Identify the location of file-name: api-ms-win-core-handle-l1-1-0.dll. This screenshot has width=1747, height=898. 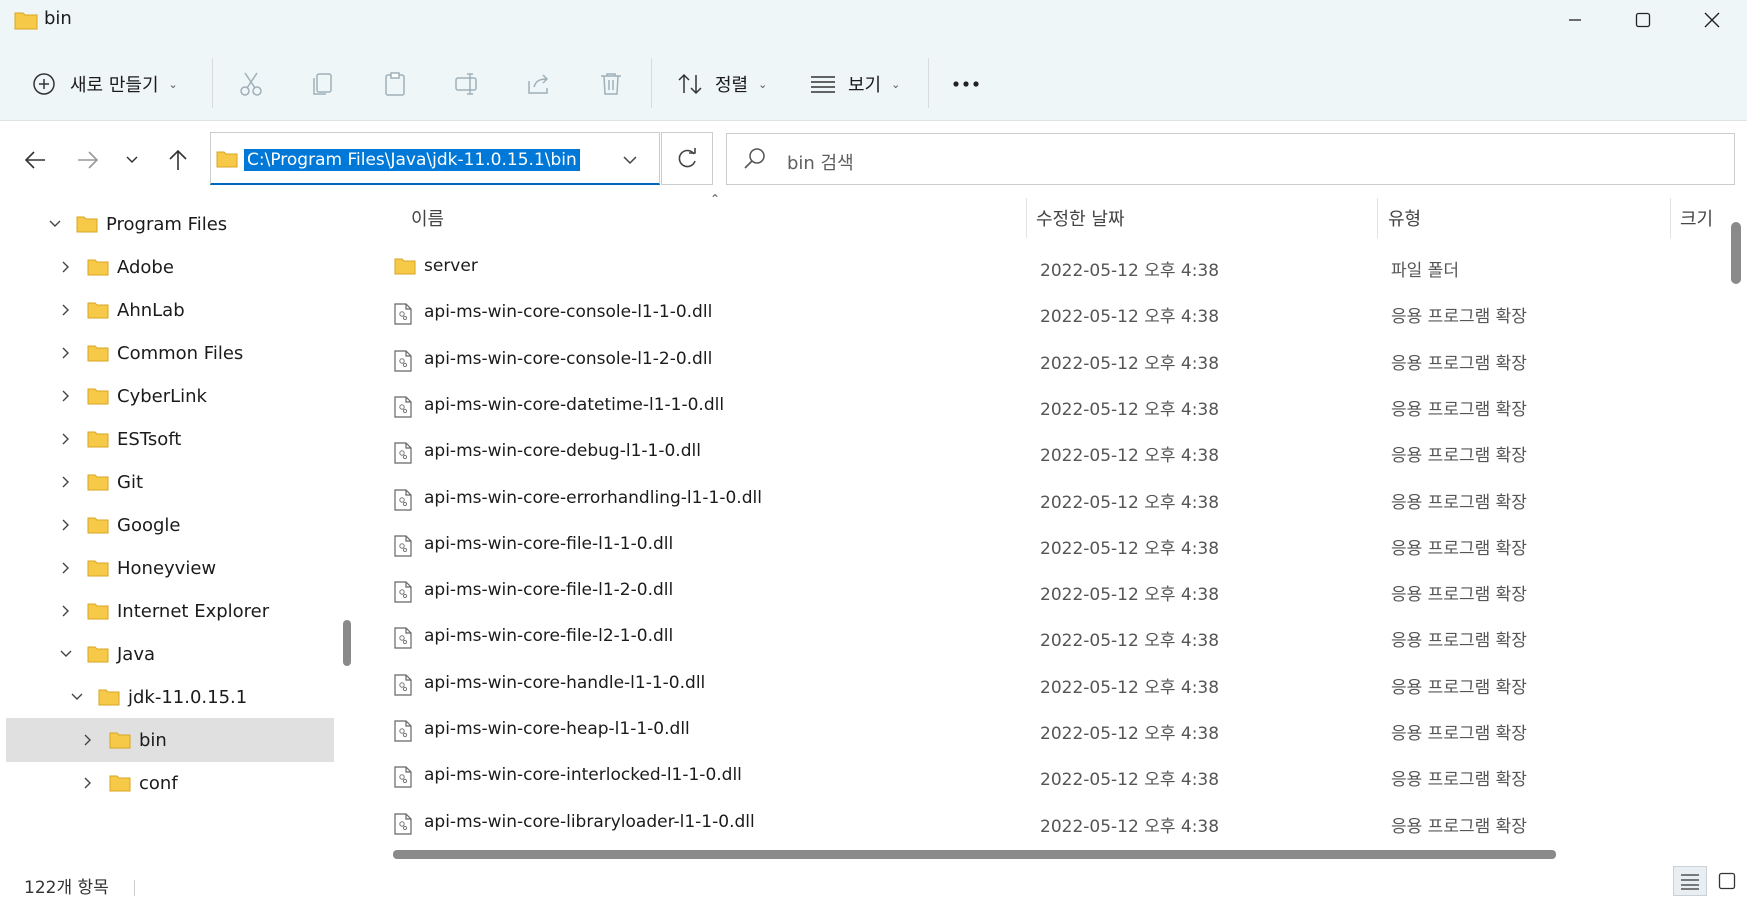
(565, 682).